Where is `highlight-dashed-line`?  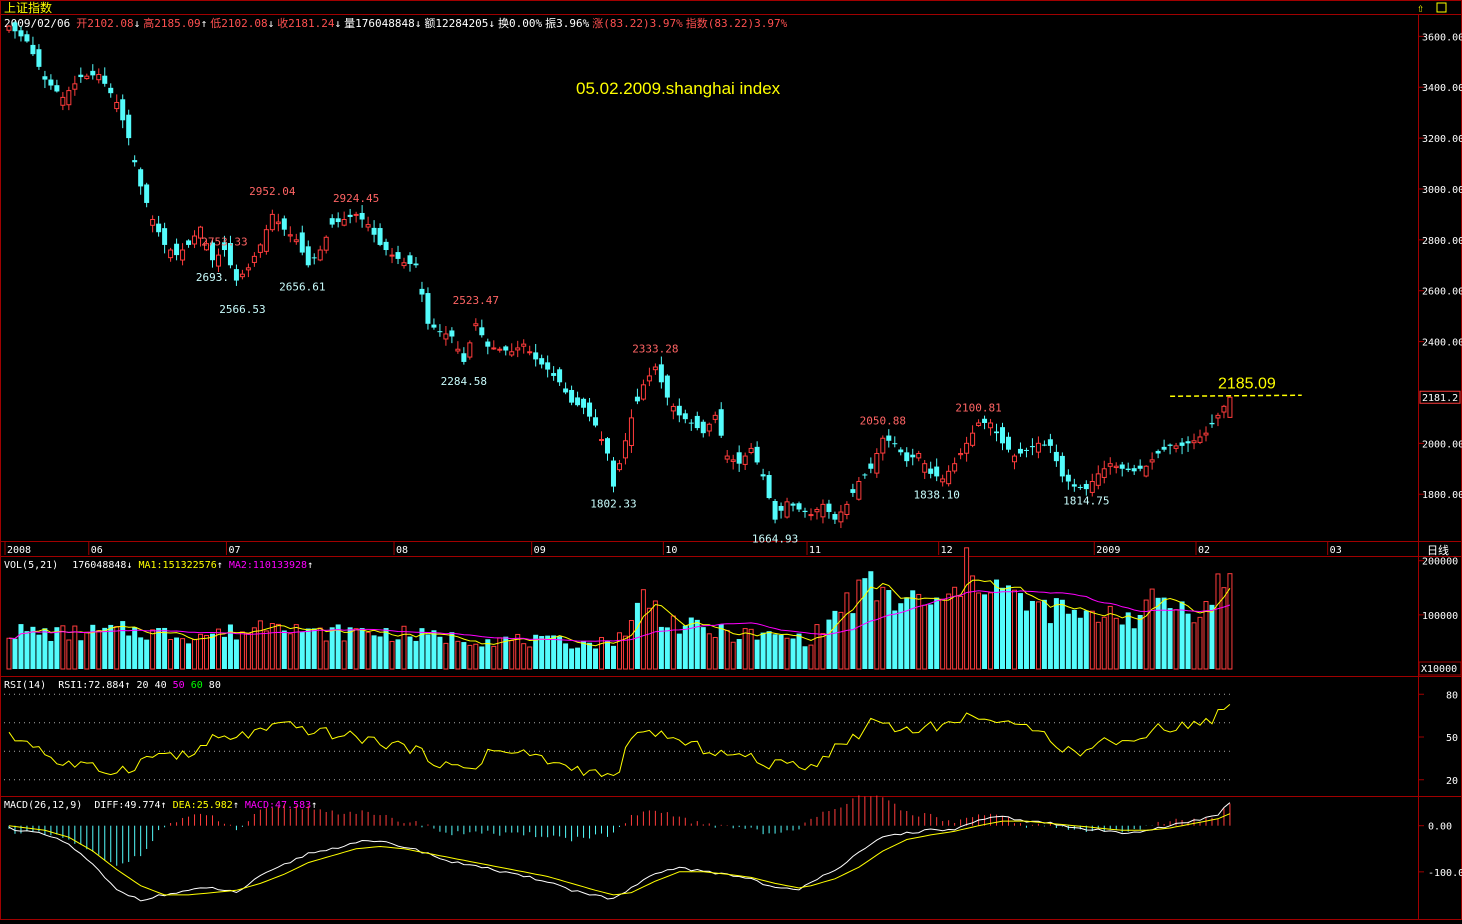 highlight-dashed-line is located at coordinates (1236, 396).